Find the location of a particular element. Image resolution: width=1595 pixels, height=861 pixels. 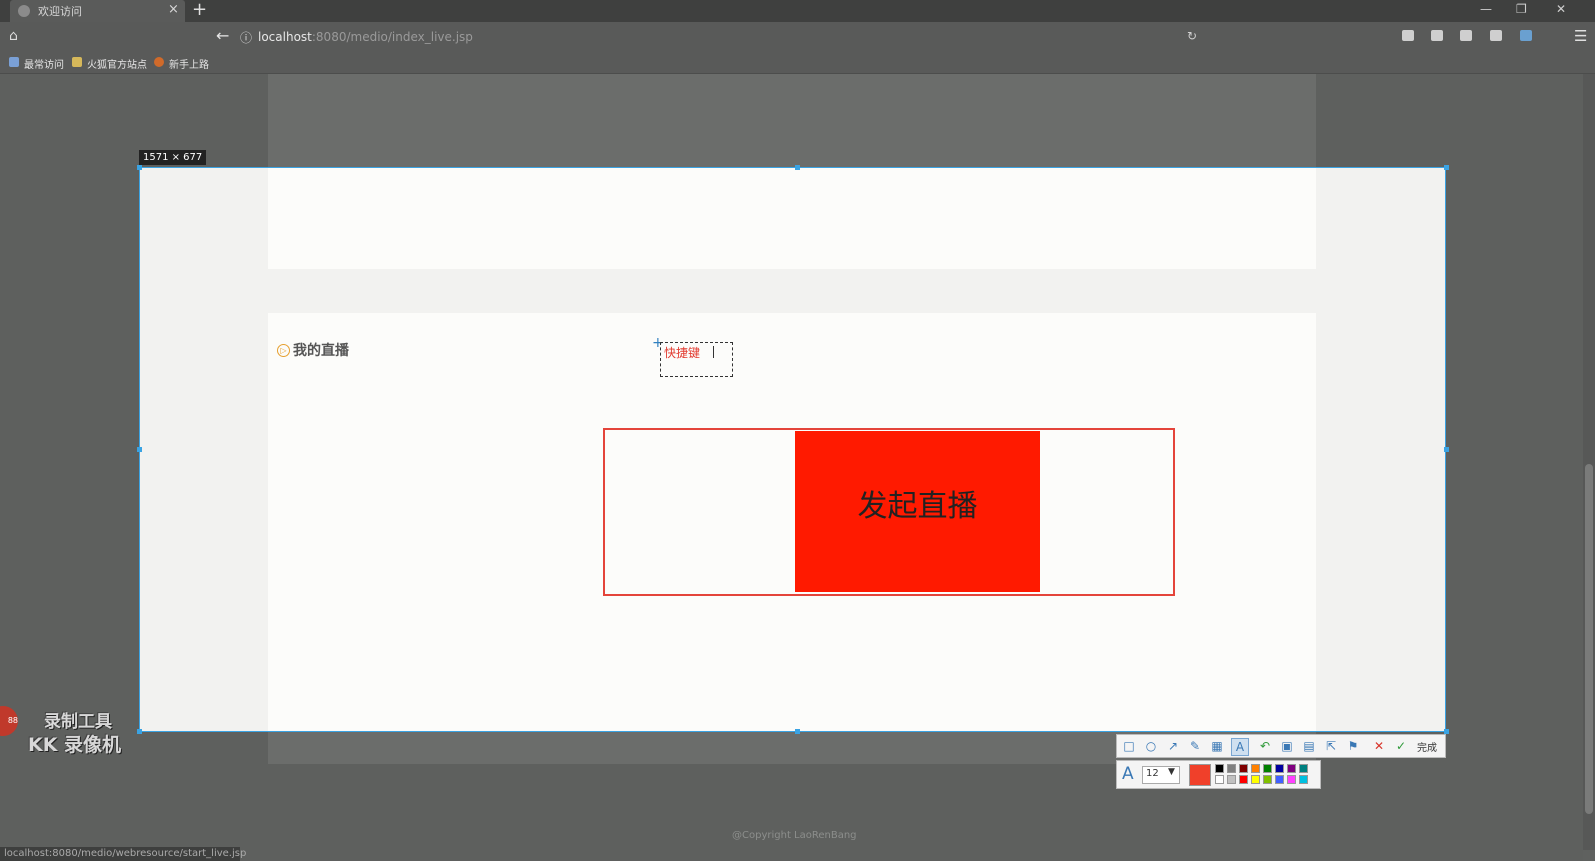

text-tool-icon: A is located at coordinates (1240, 747).